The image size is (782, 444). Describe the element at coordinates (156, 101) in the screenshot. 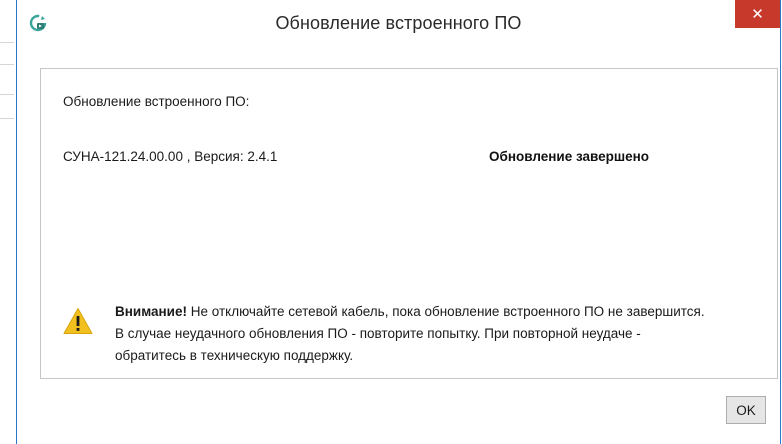

I see `panel-heading: Обновление встроенного ПО:` at that location.